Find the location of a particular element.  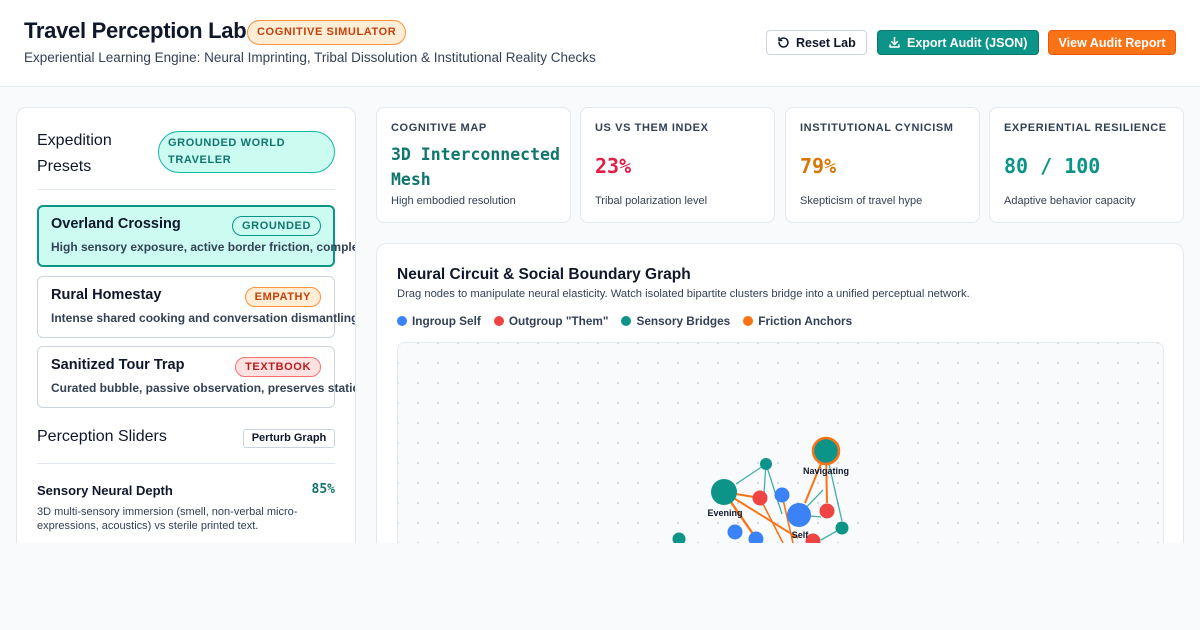

legend-item-sensory-bridges: Sensory Bridges is located at coordinates (675, 321).